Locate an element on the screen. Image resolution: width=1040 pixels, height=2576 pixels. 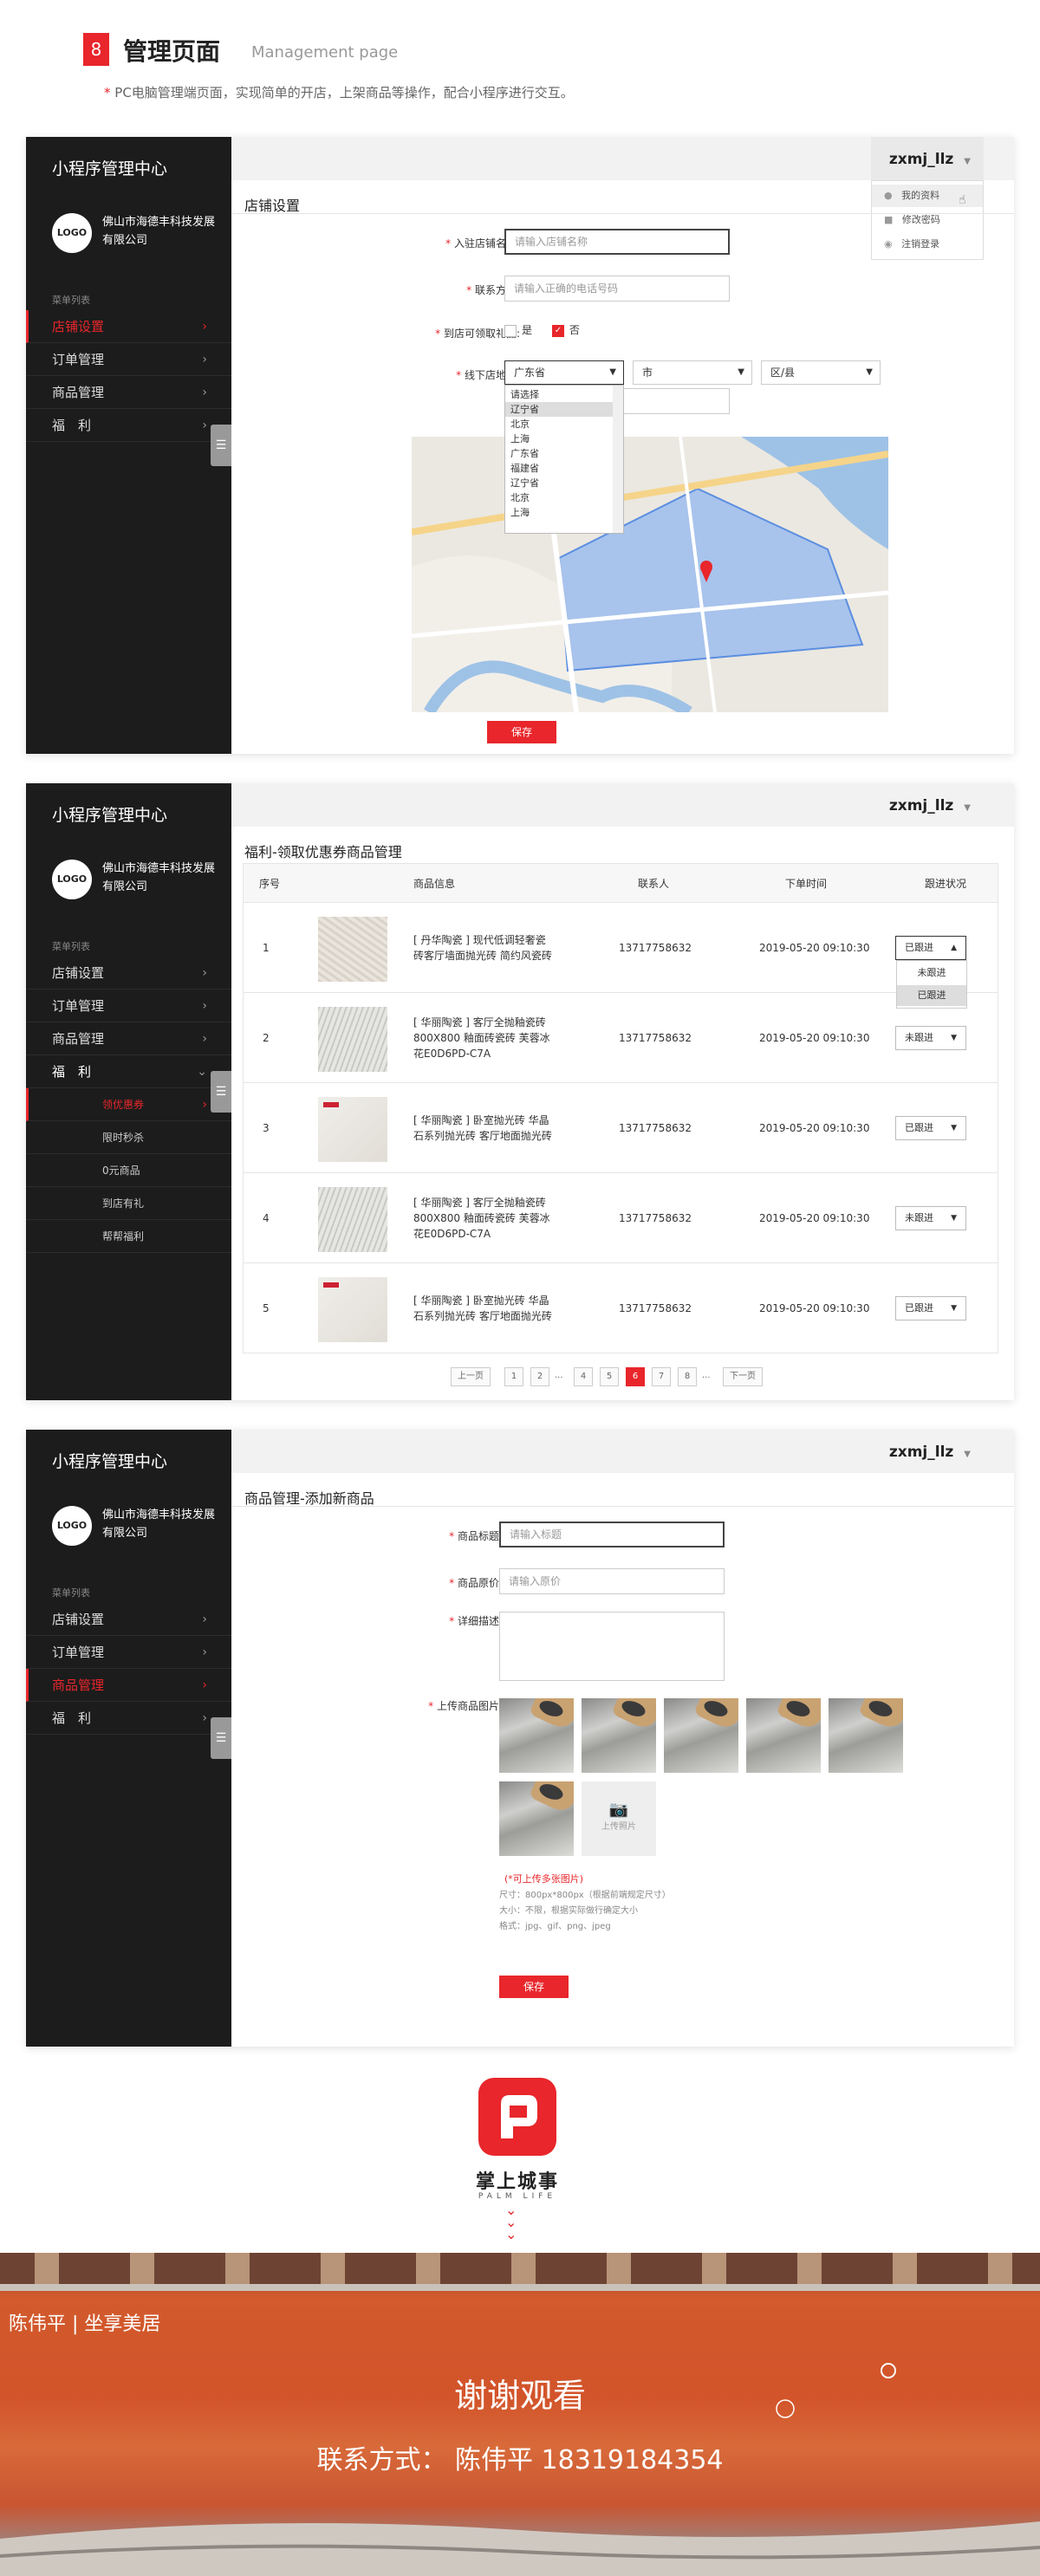
user-menu-profile: ● 我的资料 is located at coordinates (927, 196).